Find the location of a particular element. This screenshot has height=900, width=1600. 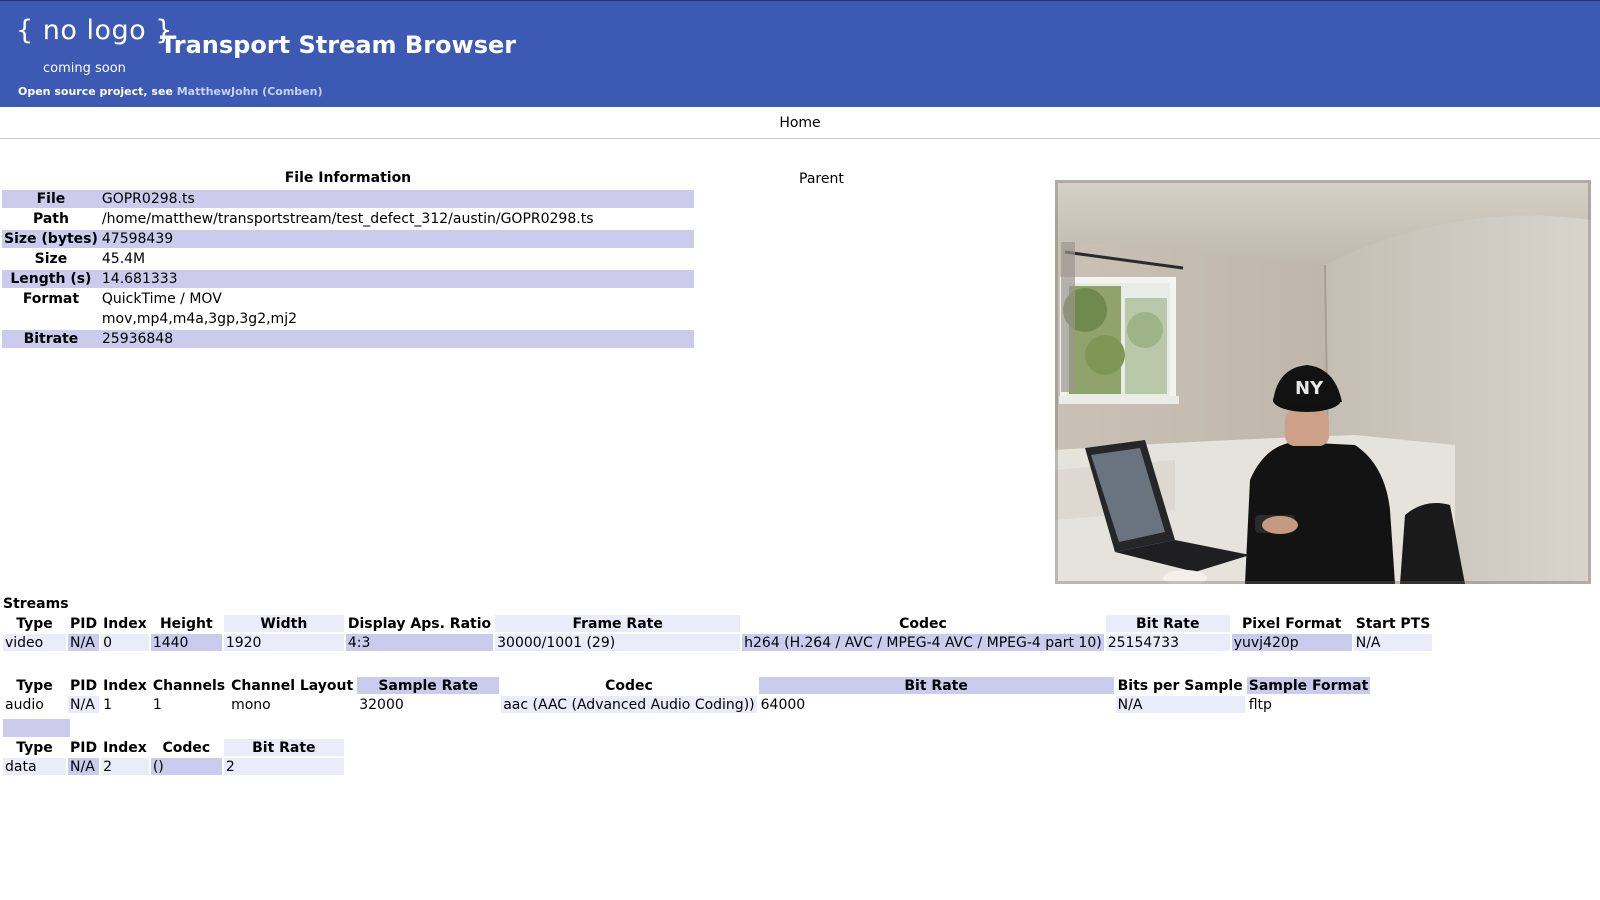

file-info-row: Bitrate 25936848 is located at coordinates (348, 339).